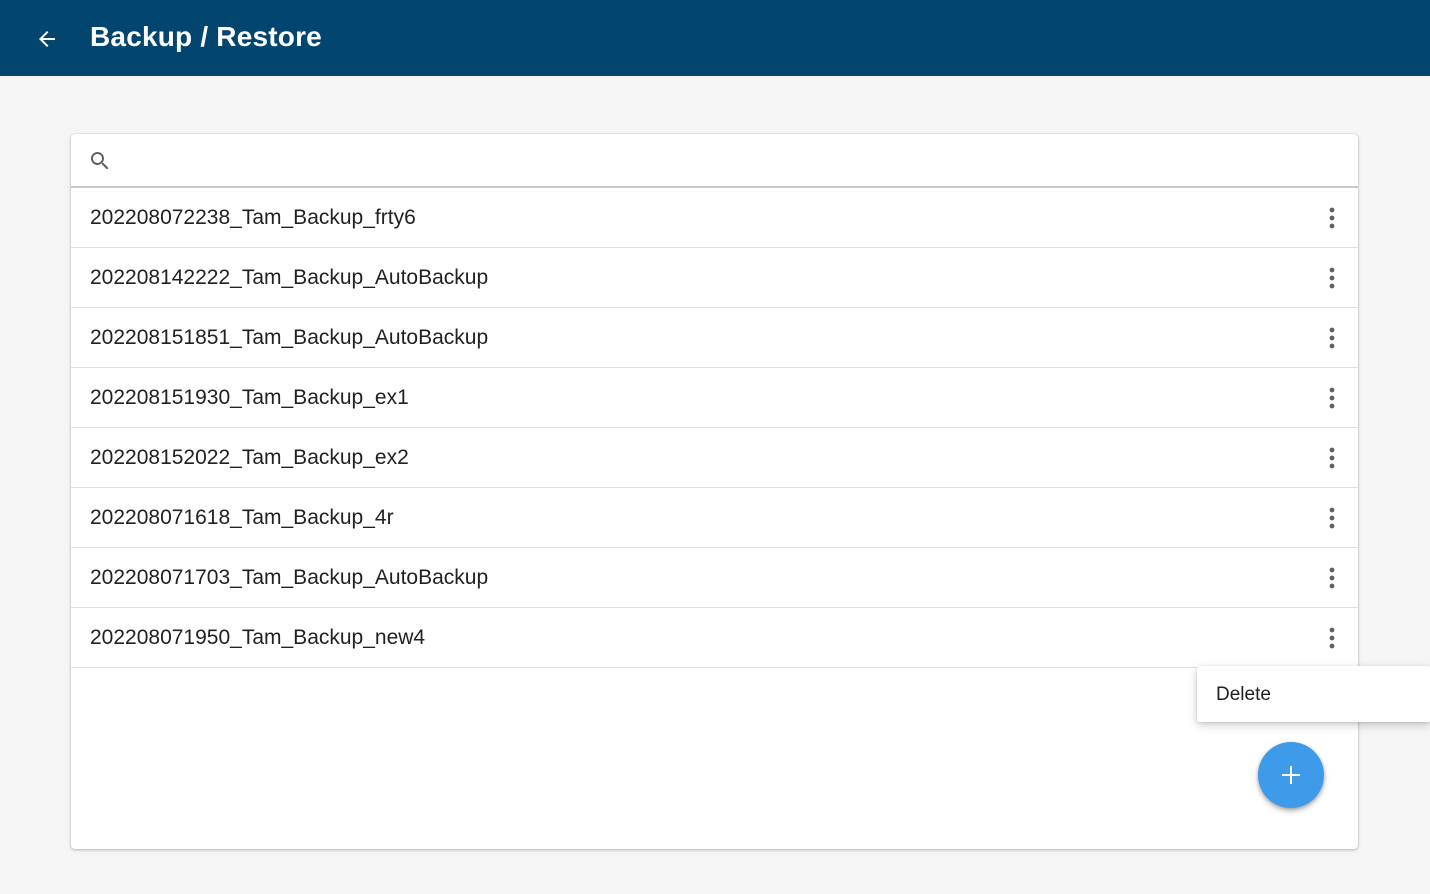 The height and width of the screenshot is (894, 1430). I want to click on menu-item-delete: Delete, so click(1313, 694).